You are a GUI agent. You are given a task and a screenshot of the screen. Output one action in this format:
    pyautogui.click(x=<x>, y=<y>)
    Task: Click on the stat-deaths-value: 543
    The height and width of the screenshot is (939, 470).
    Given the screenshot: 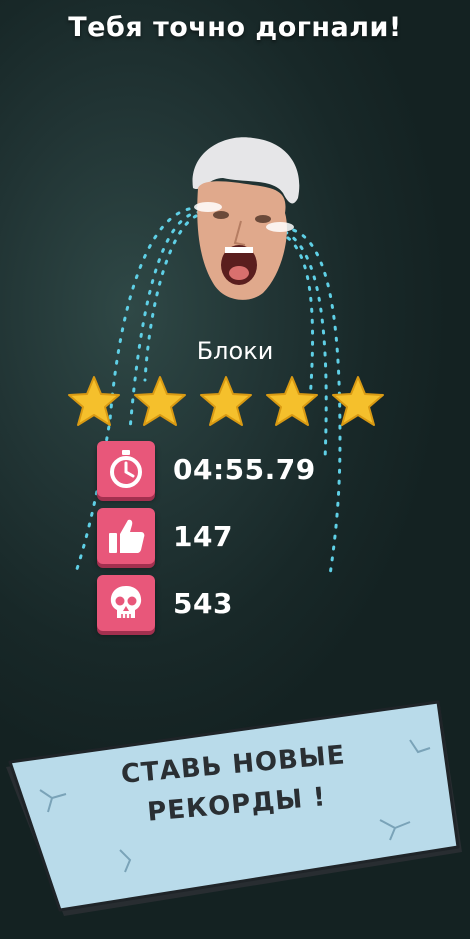 What is the action you would take?
    pyautogui.click(x=203, y=603)
    